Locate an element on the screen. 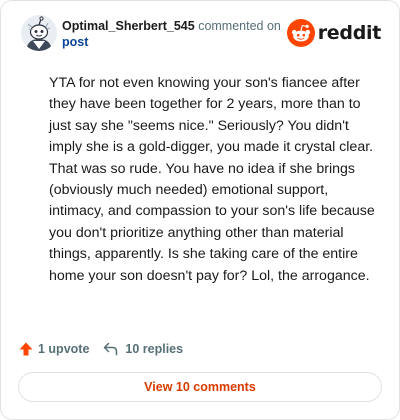 The height and width of the screenshot is (420, 400). action-text: commented on is located at coordinates (239, 26).